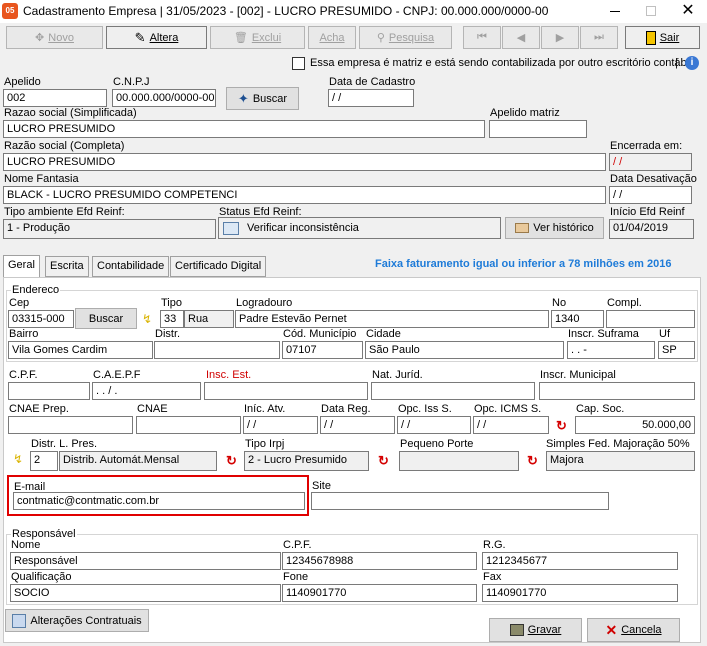  Describe the element at coordinates (322, 350) in the screenshot. I see `cod-municipio-field: 07107` at that location.